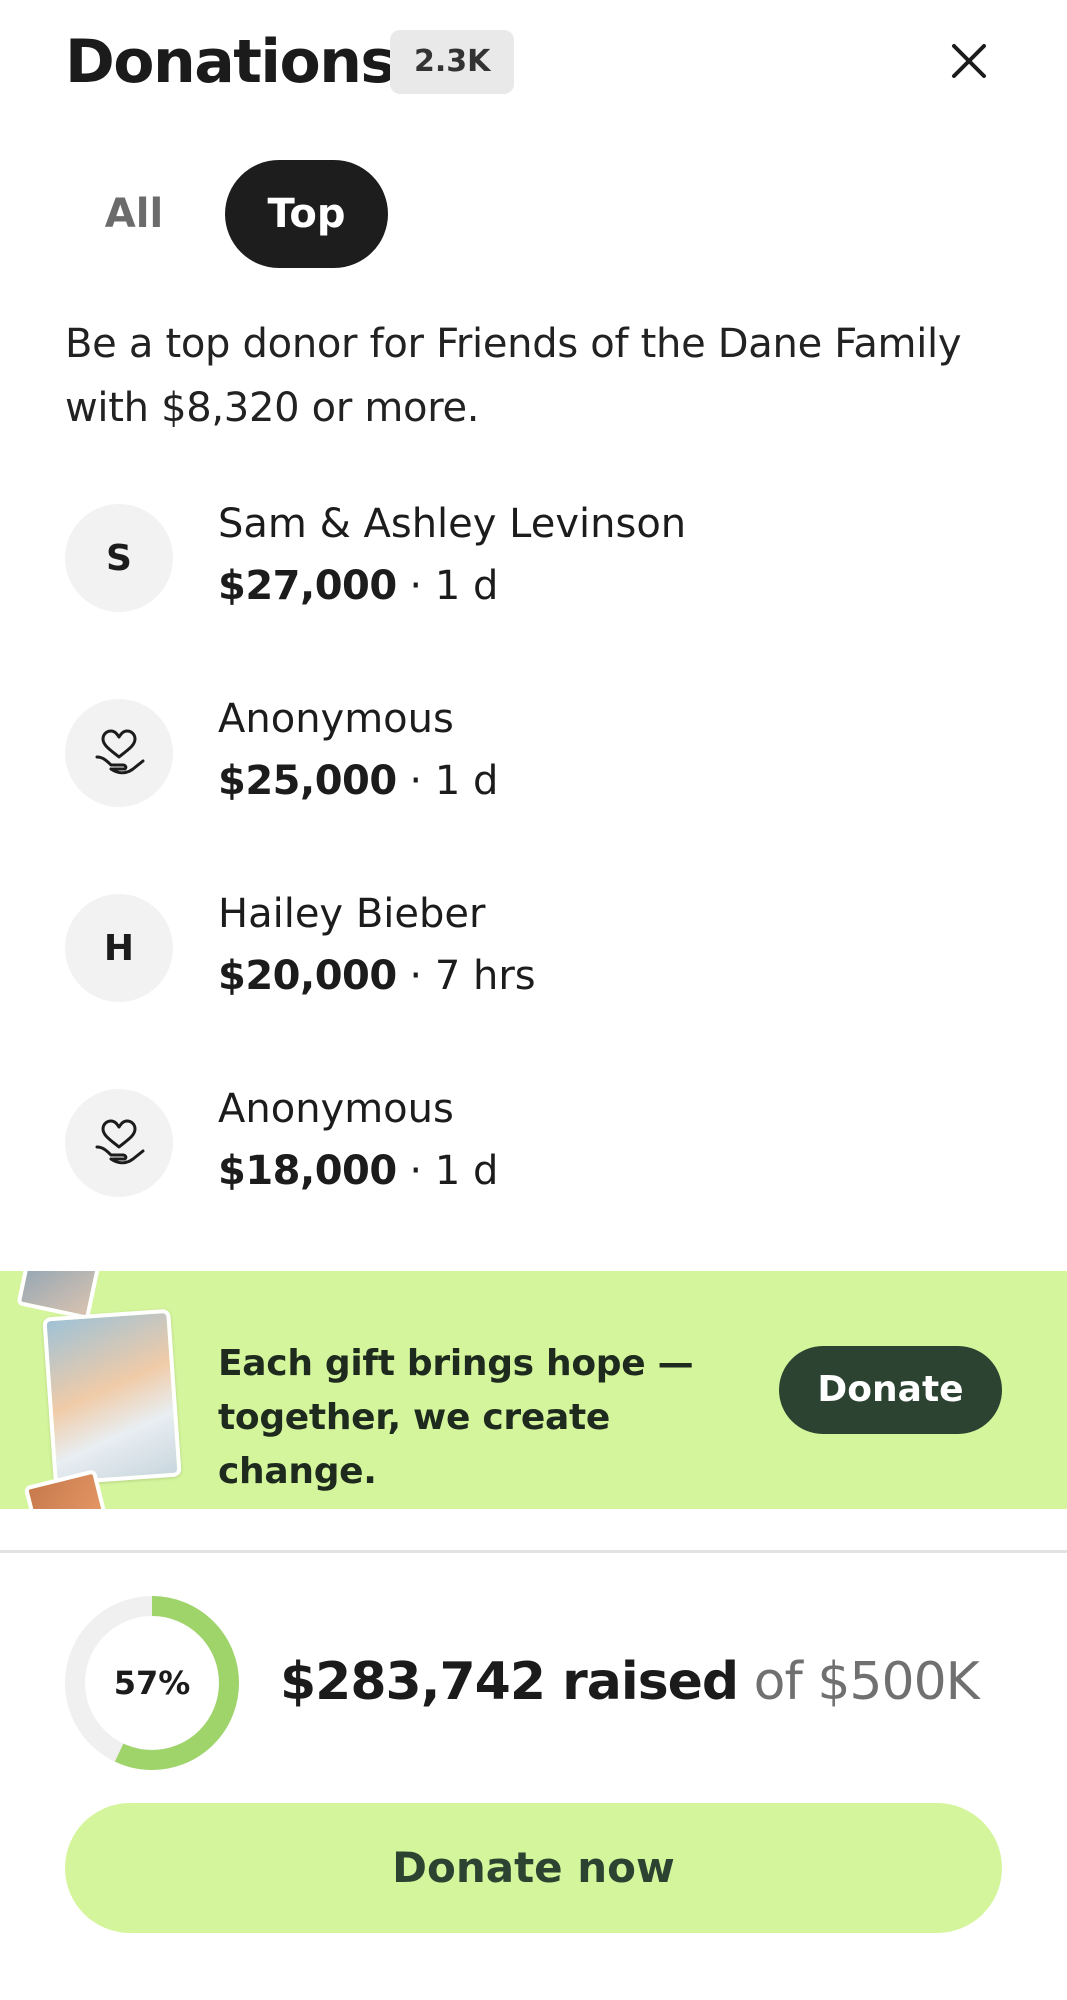  What do you see at coordinates (530, 755) in the screenshot?
I see `donor-row: Anonymous $25,000 · 1 d` at bounding box center [530, 755].